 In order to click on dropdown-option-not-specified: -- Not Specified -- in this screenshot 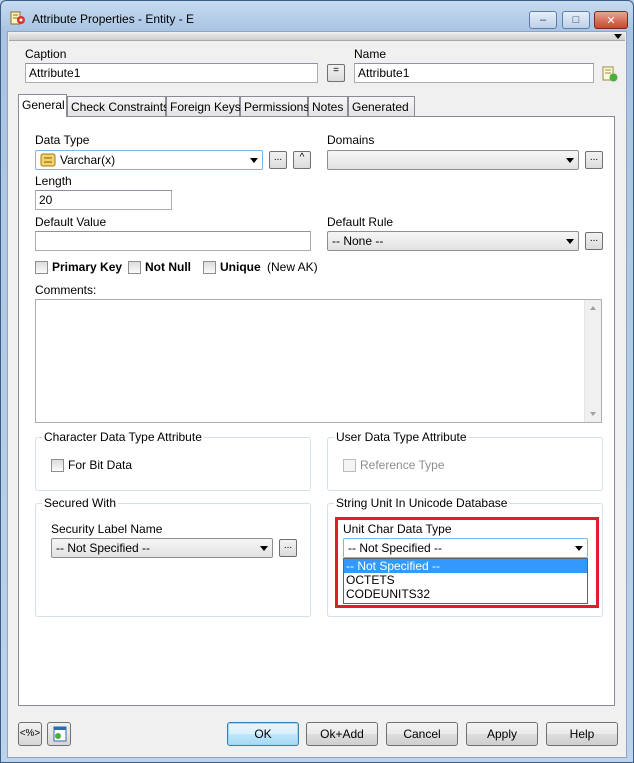, I will do `click(465, 566)`.